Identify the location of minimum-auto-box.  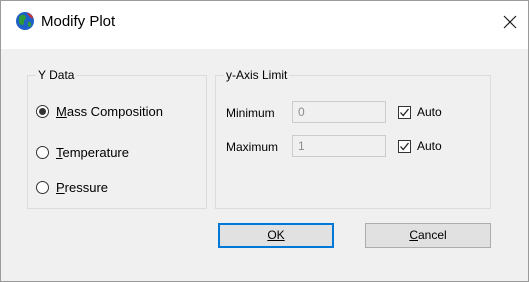
(404, 112).